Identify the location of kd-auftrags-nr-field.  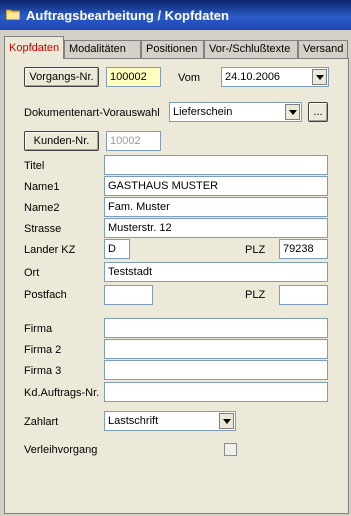
(216, 392).